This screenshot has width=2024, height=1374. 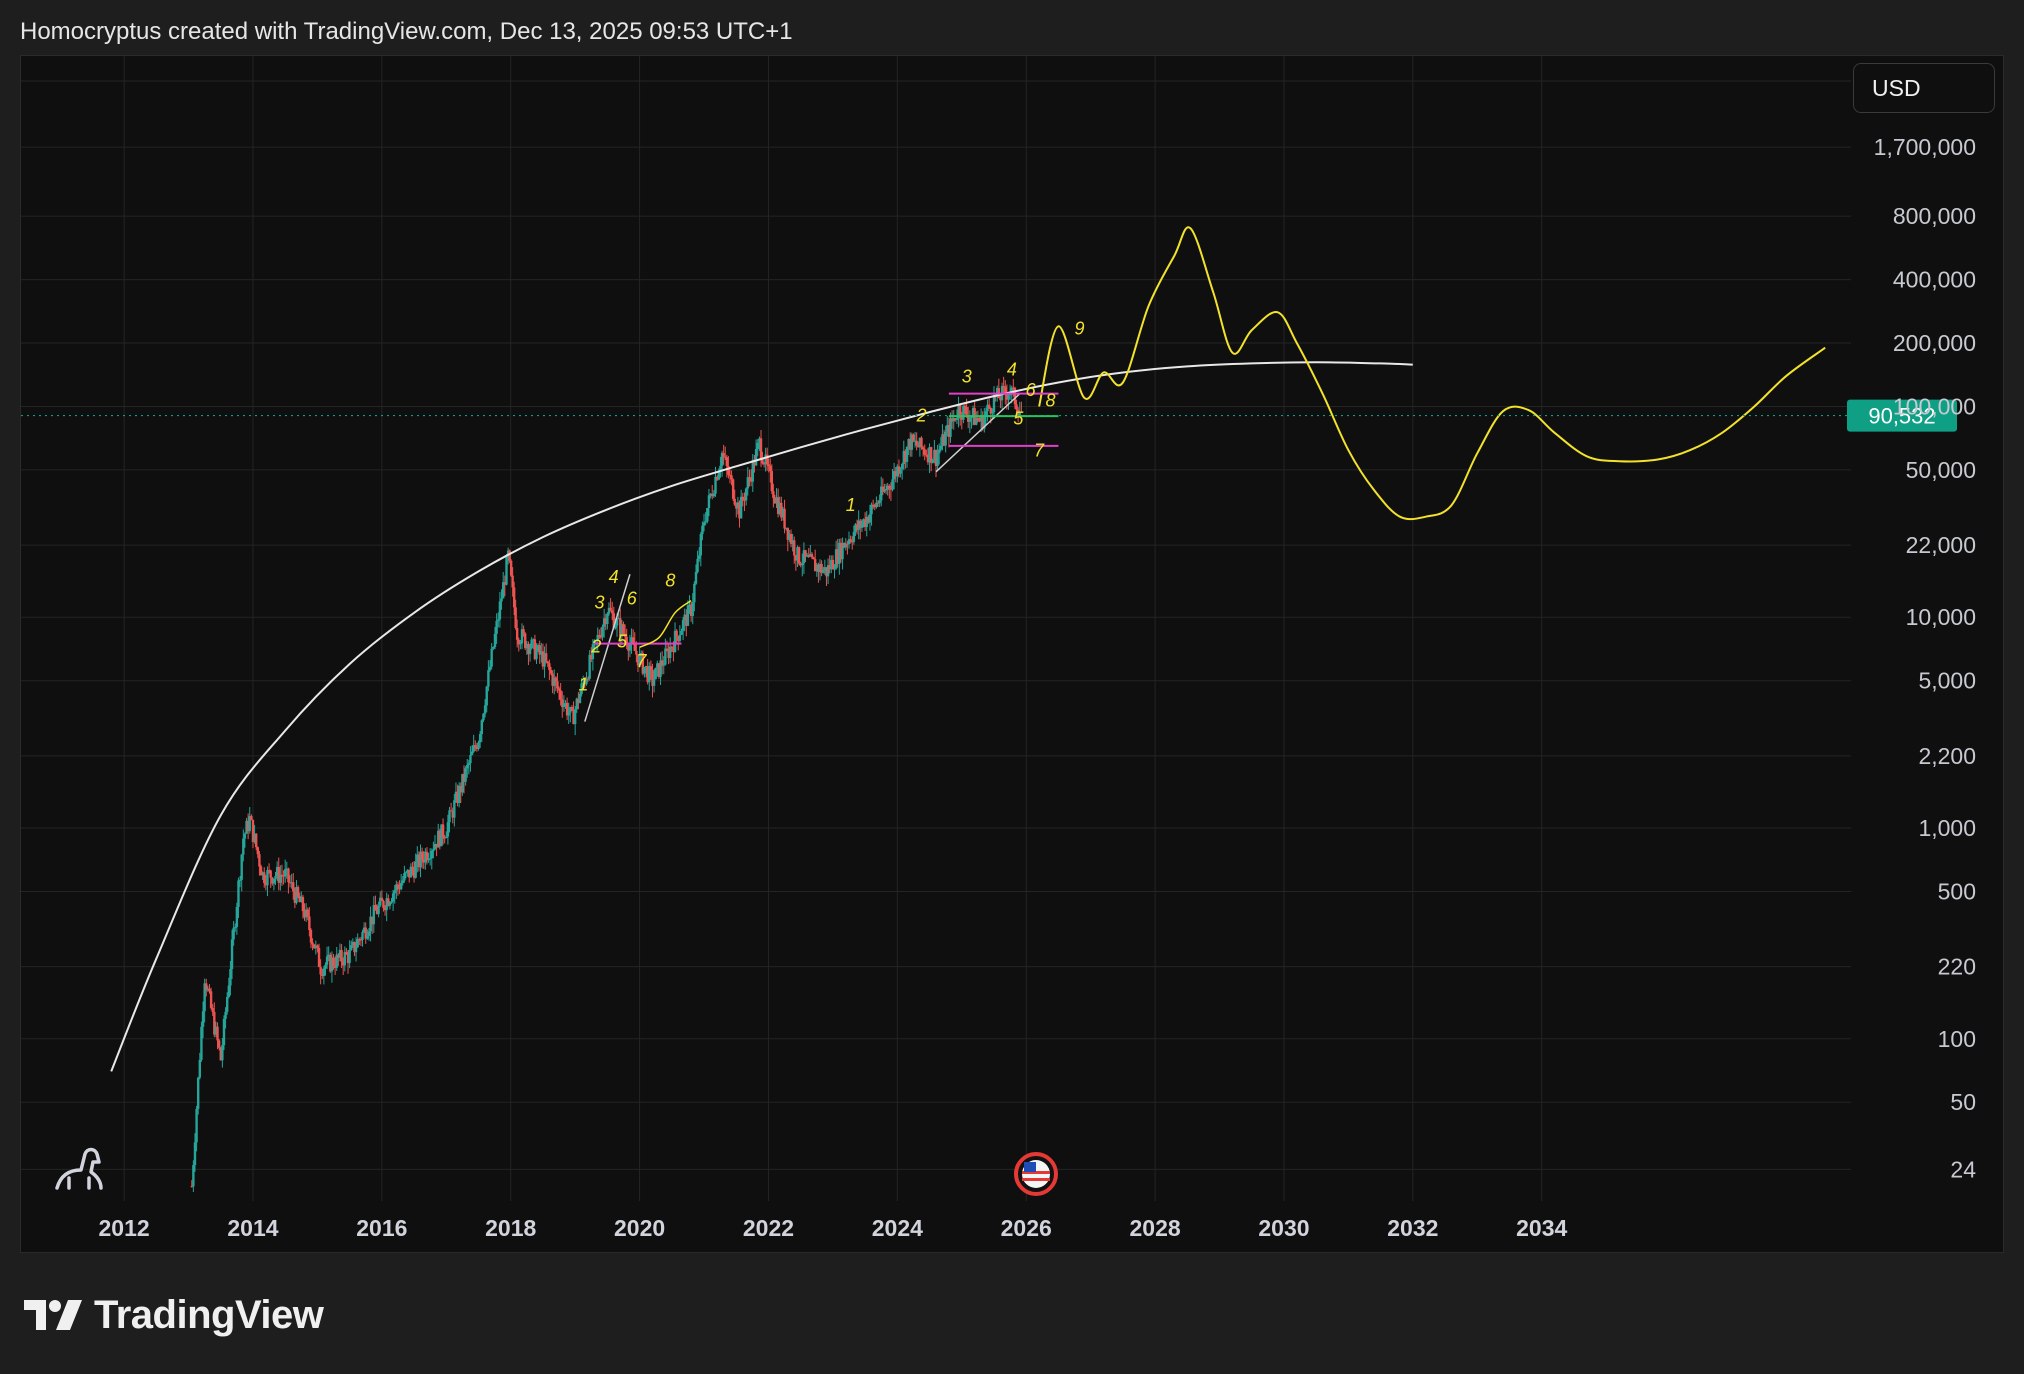 What do you see at coordinates (1934, 216) in the screenshot?
I see `y-tick-label: 800,000` at bounding box center [1934, 216].